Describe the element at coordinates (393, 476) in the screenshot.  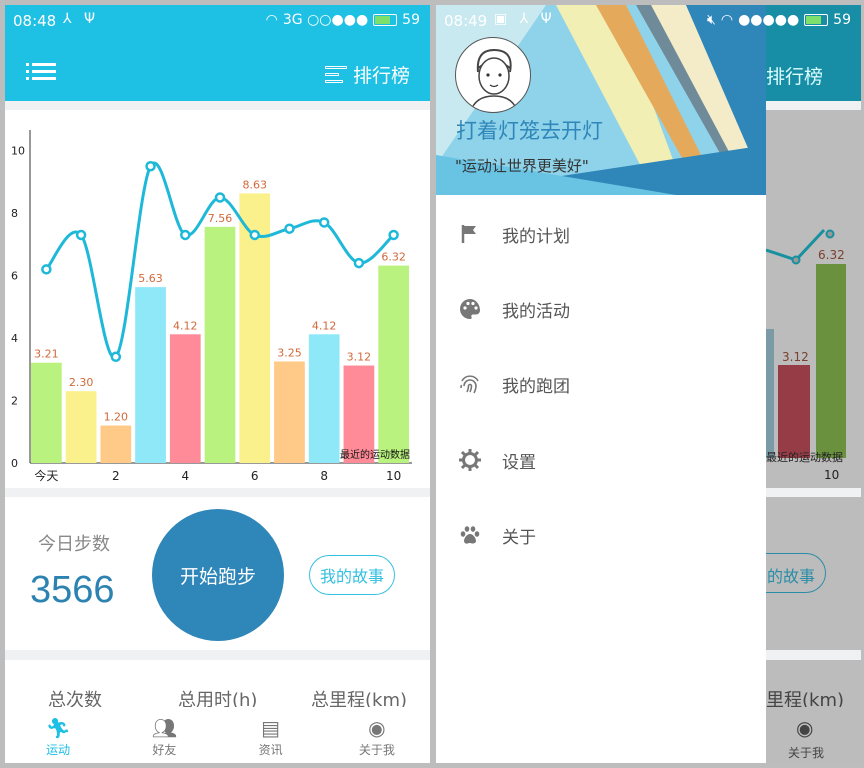
I see `x-tick-label: 10` at that location.